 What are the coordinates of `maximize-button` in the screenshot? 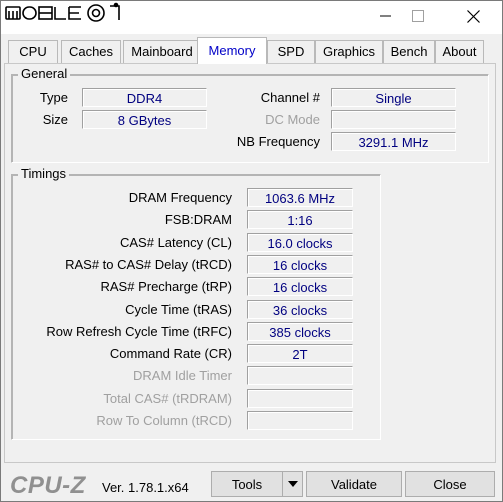 It's located at (418, 16).